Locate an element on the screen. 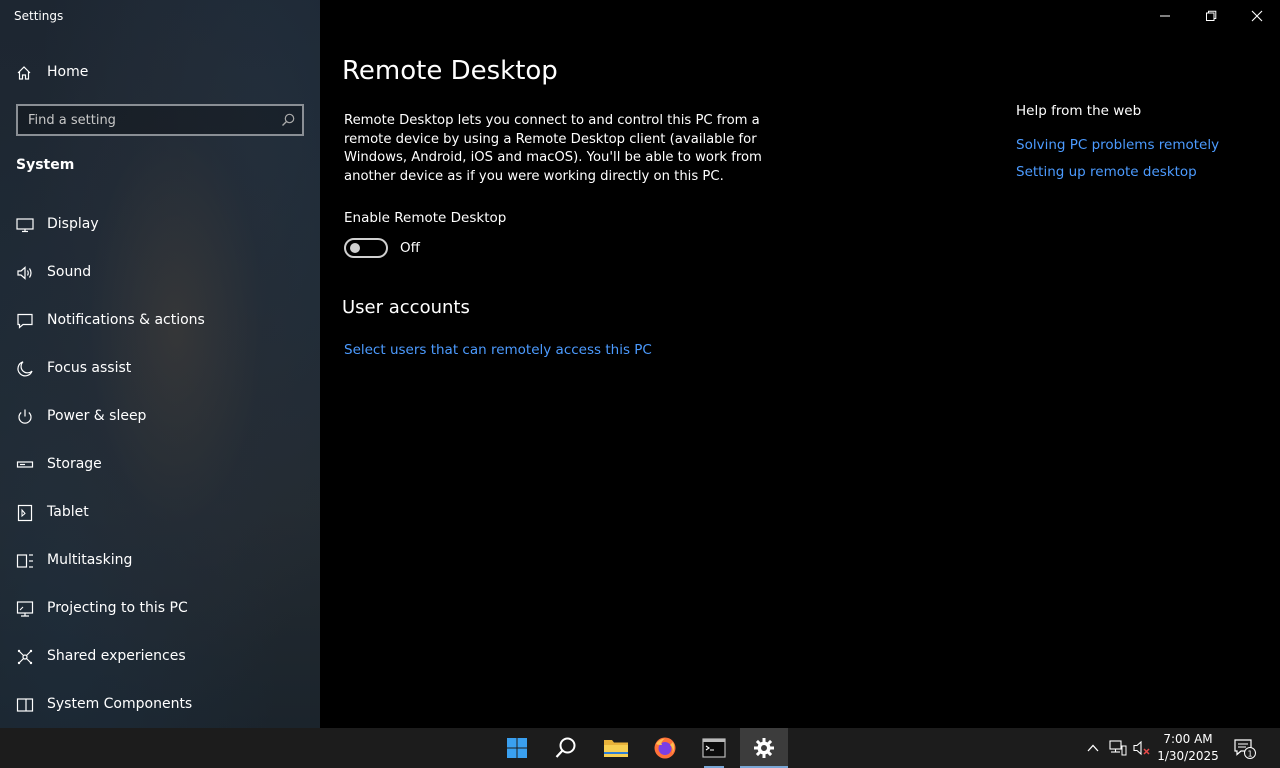 The height and width of the screenshot is (768, 1280). home-icon is located at coordinates (24, 75).